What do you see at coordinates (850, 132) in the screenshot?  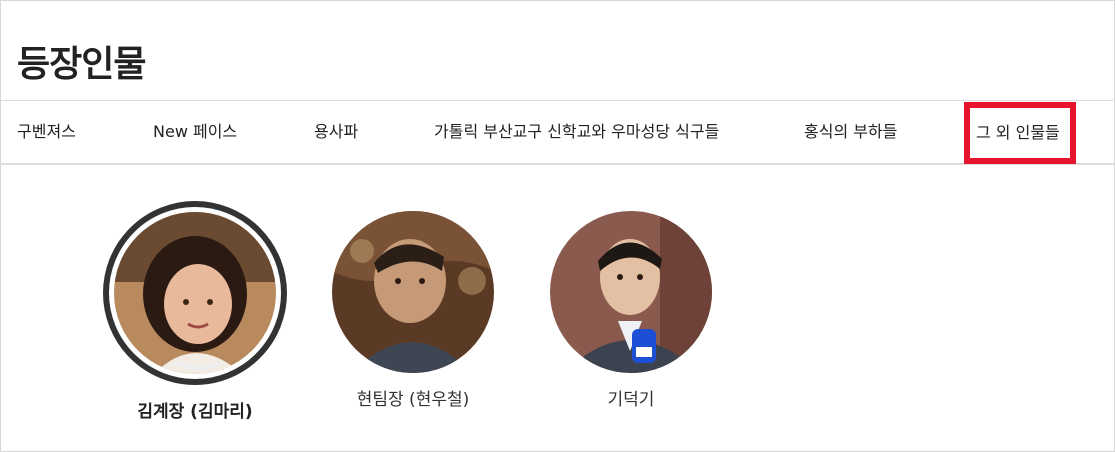 I see `tab-hongsik-subordinates: 홍식의 부하들` at bounding box center [850, 132].